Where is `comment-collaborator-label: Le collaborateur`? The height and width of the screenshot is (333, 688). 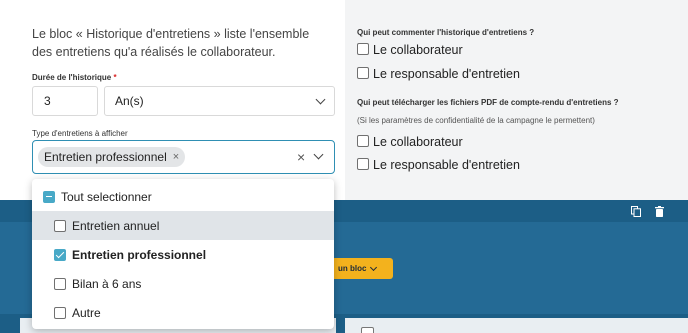 comment-collaborator-label: Le collaborateur is located at coordinates (418, 50).